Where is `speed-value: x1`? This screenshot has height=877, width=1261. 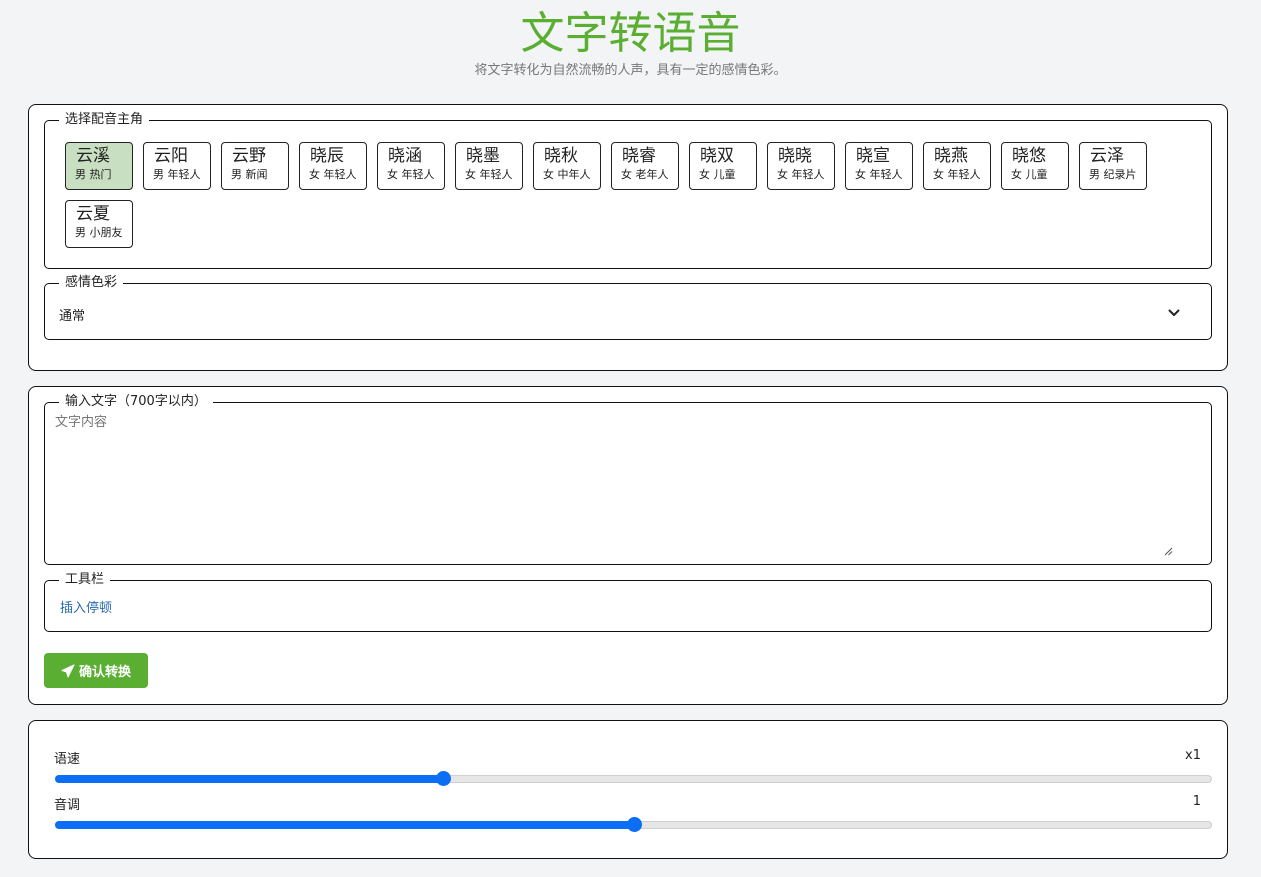 speed-value: x1 is located at coordinates (1193, 755).